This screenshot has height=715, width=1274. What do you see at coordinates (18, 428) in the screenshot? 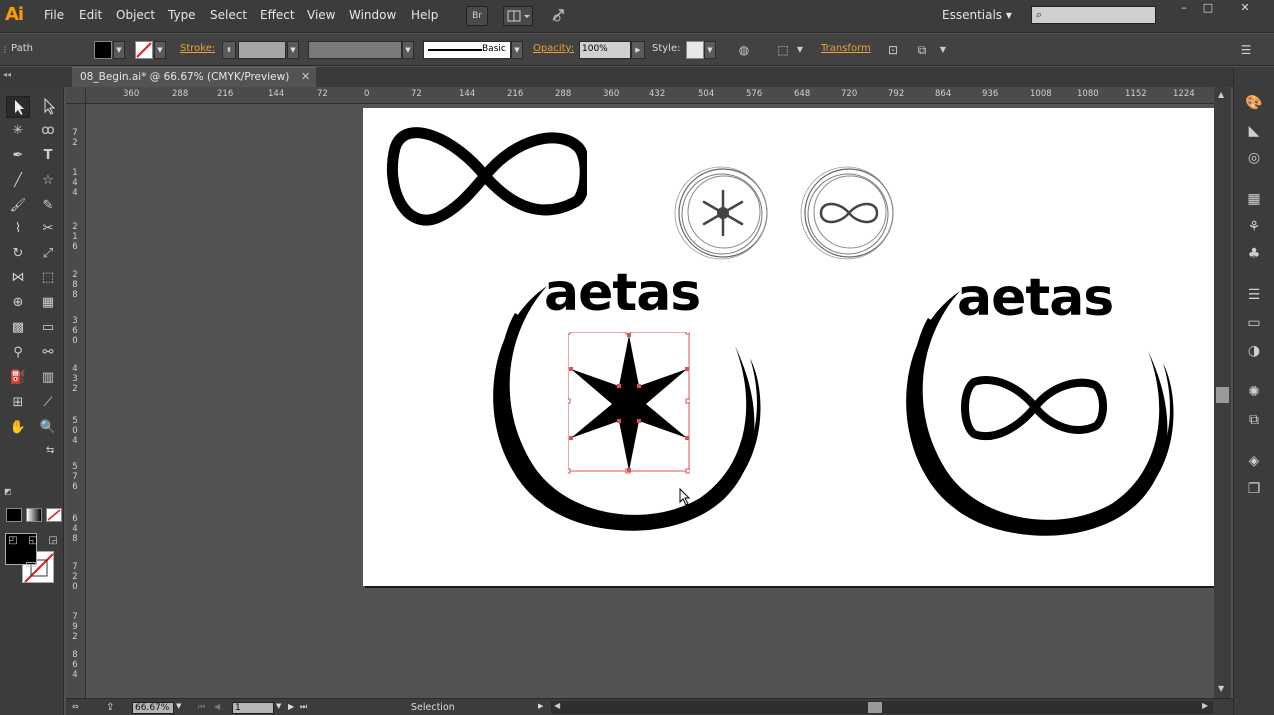
I see `hand-tool: ✋` at bounding box center [18, 428].